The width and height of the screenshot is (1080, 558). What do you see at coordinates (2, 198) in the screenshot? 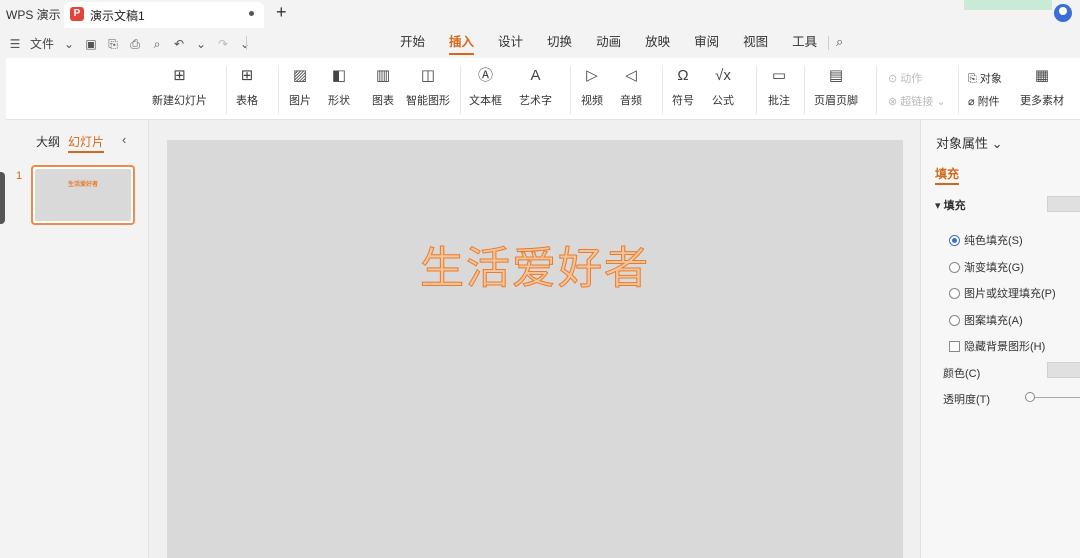
I see `panel-handle` at bounding box center [2, 198].